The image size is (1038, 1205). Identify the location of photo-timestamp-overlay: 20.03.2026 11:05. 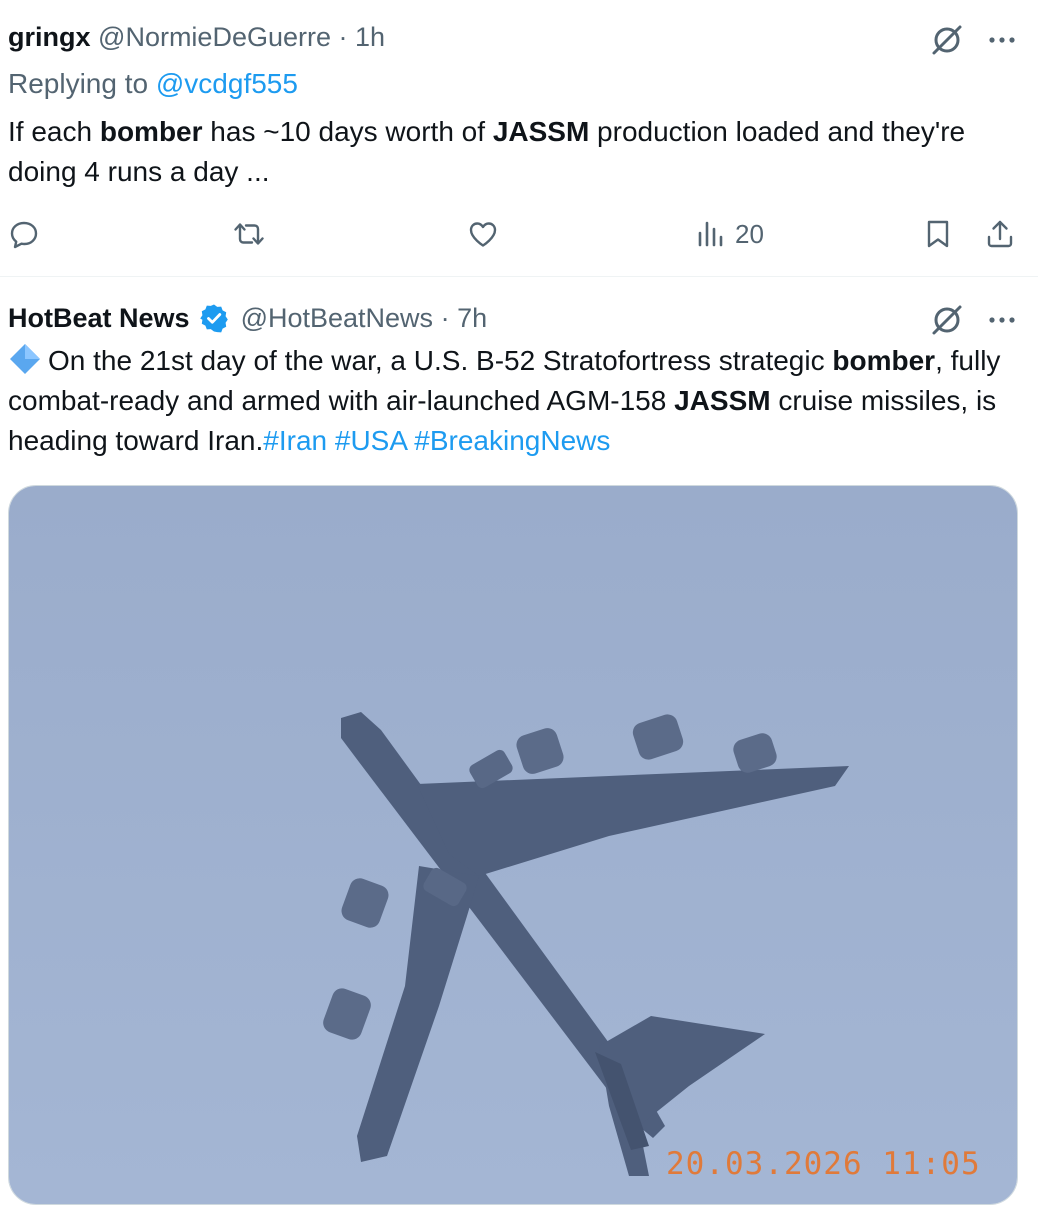
(823, 1164).